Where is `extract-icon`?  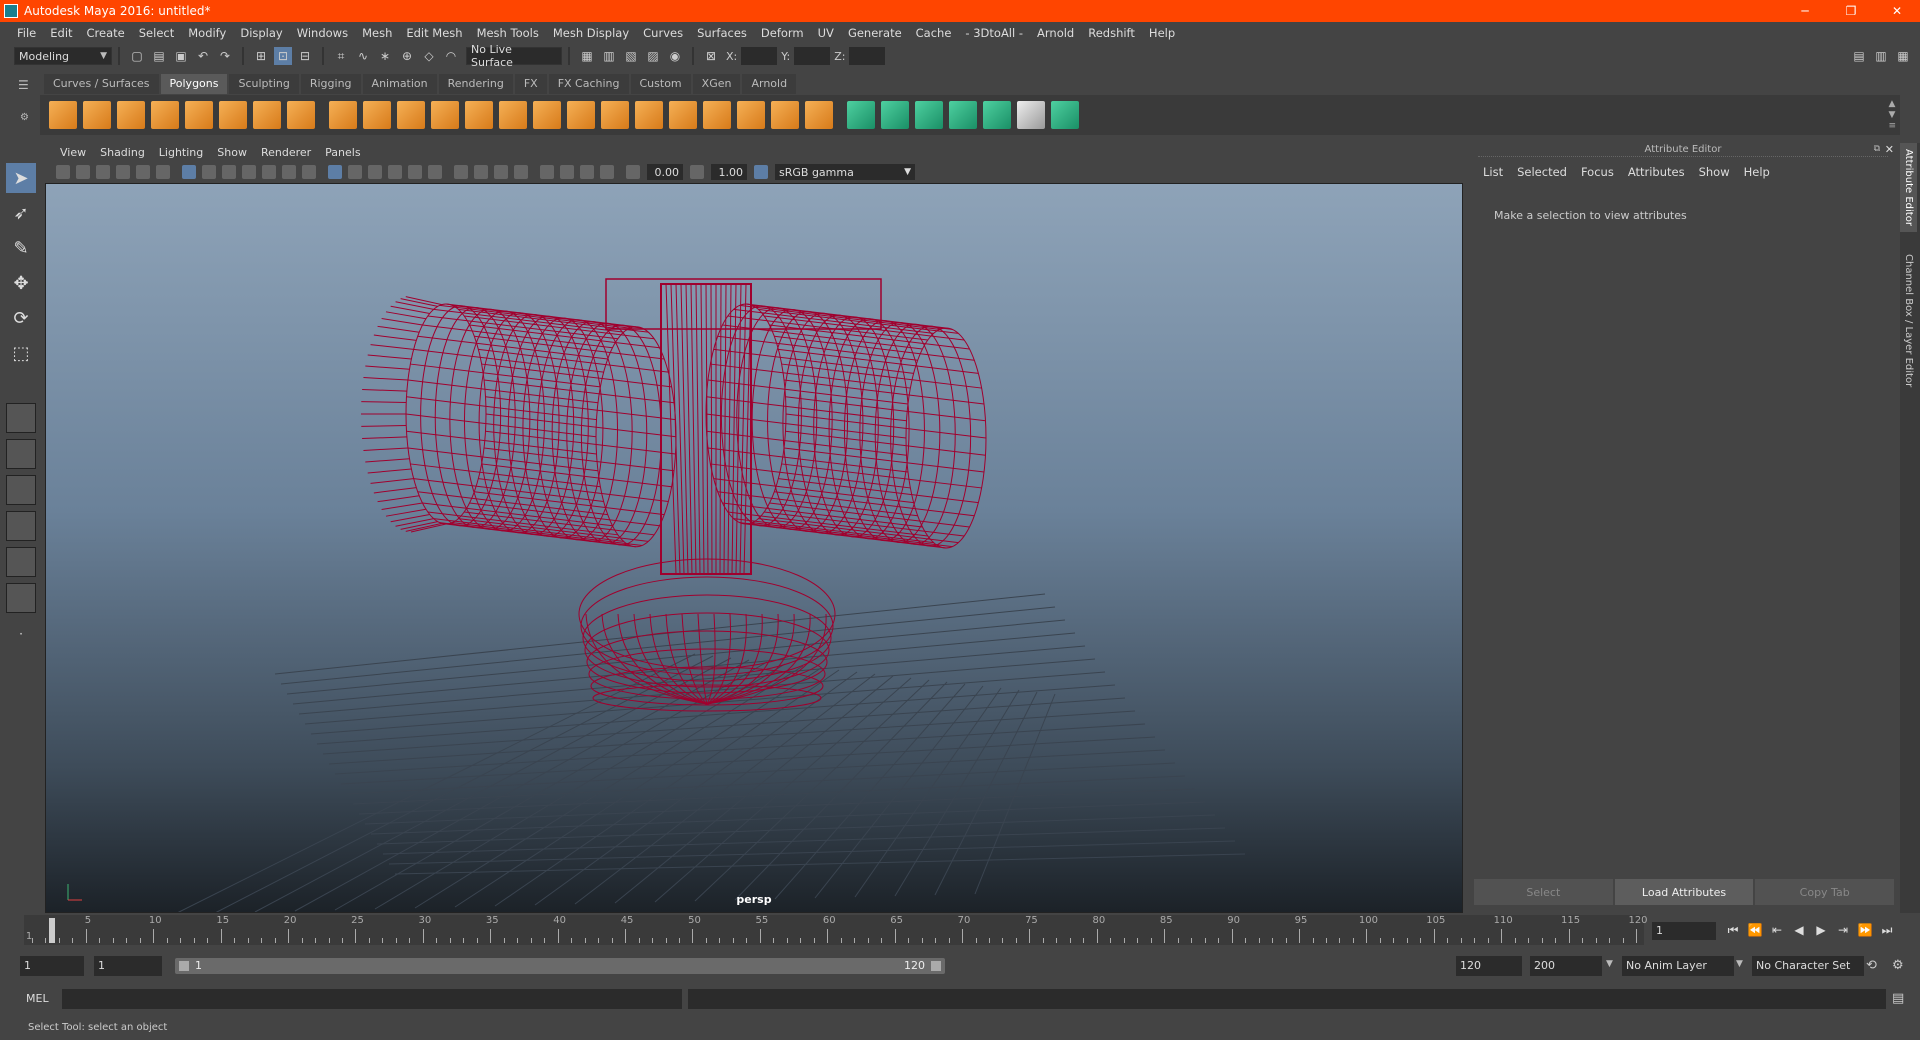 extract-icon is located at coordinates (411, 115).